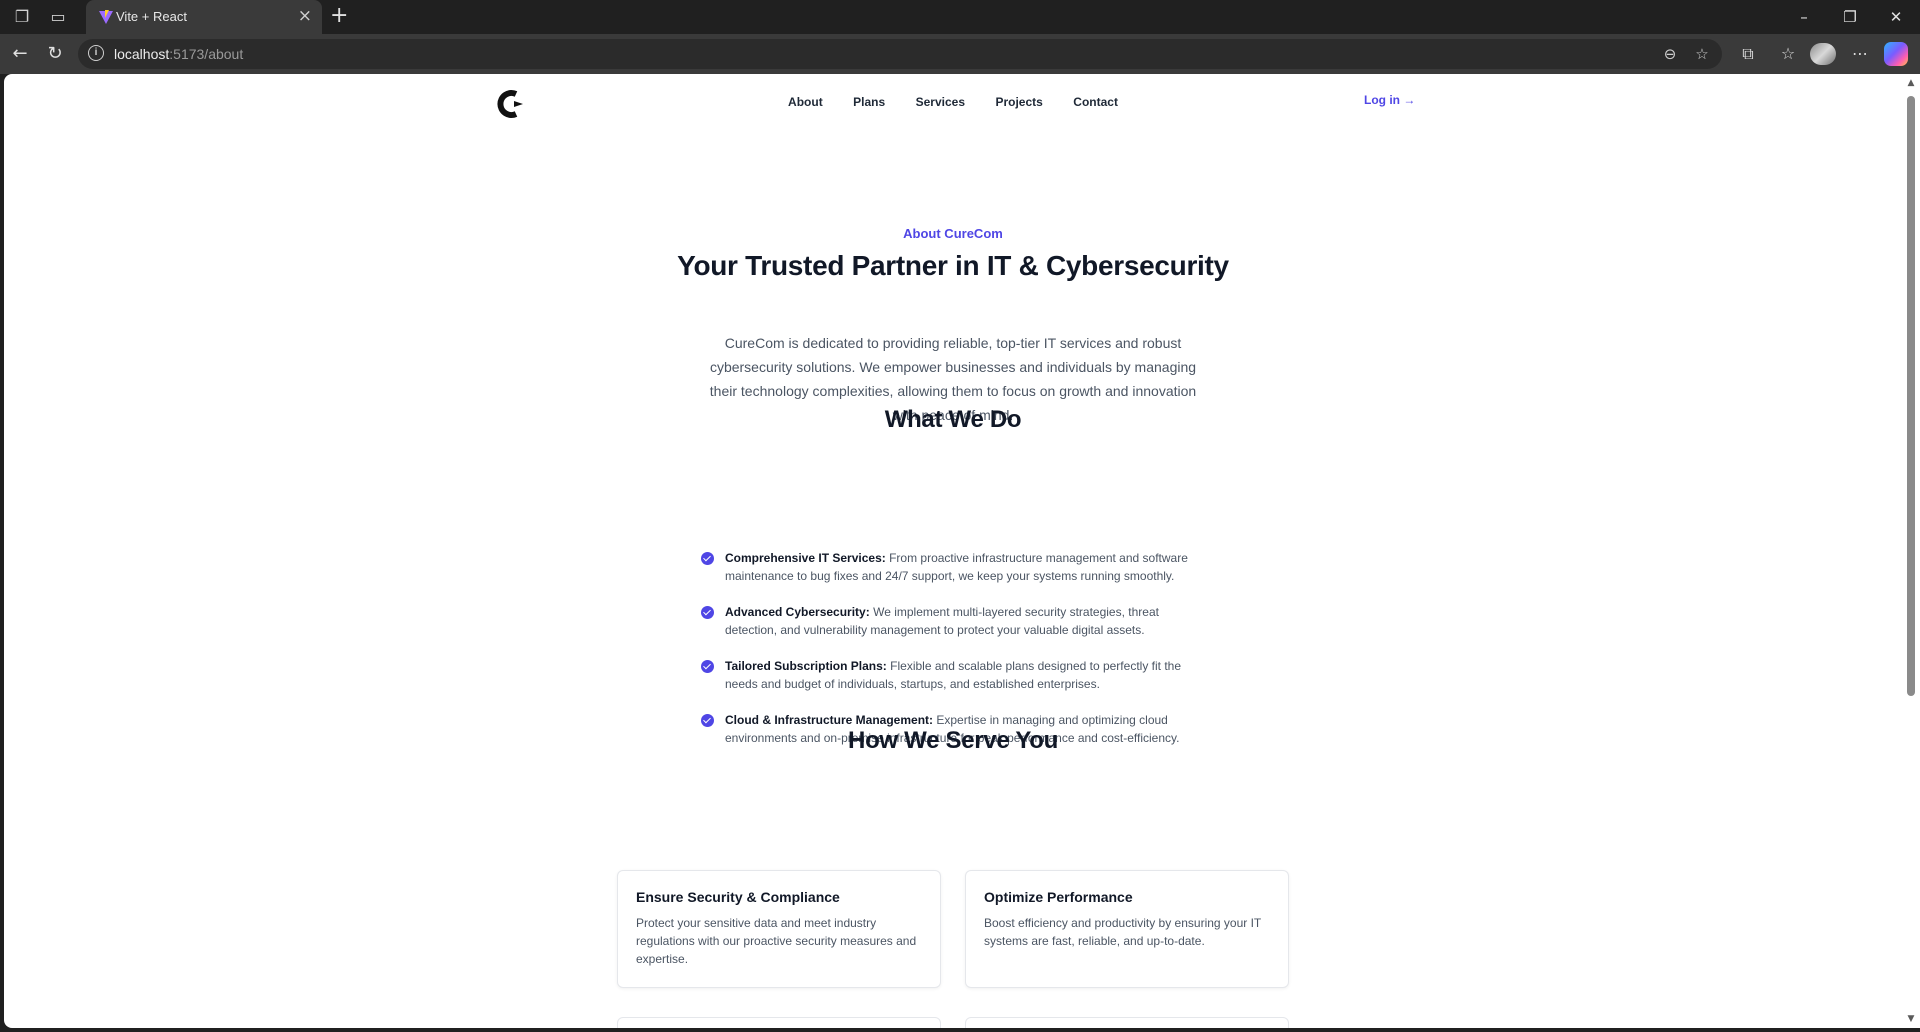 The image size is (1920, 1032). Describe the element at coordinates (1702, 54) in the screenshot. I see `favorite-star-icon: ☆` at that location.